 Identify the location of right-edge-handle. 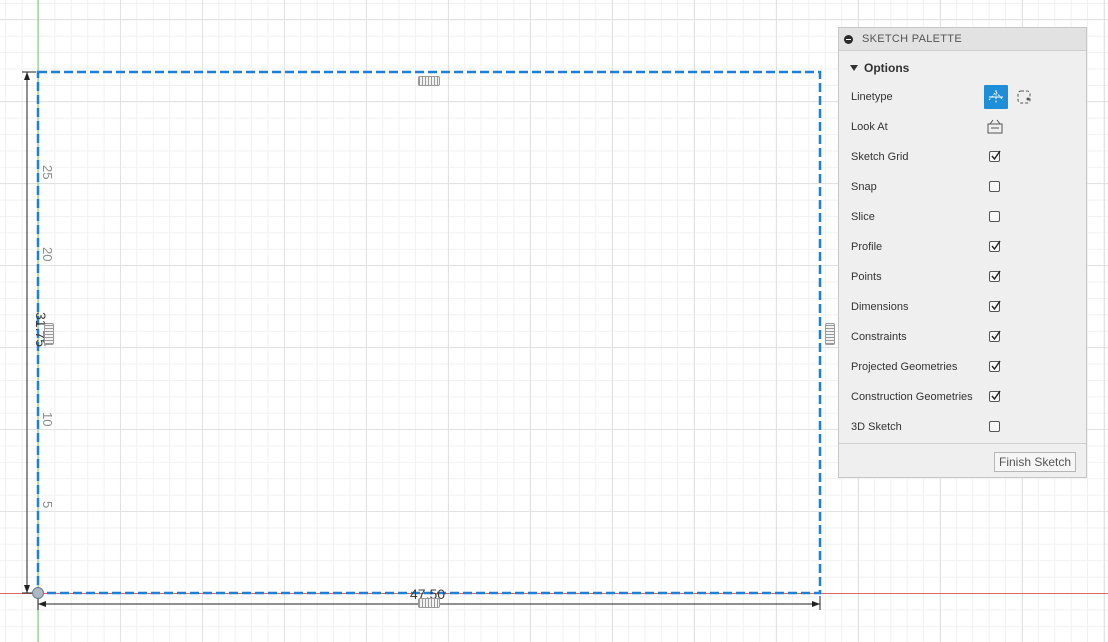
(830, 334).